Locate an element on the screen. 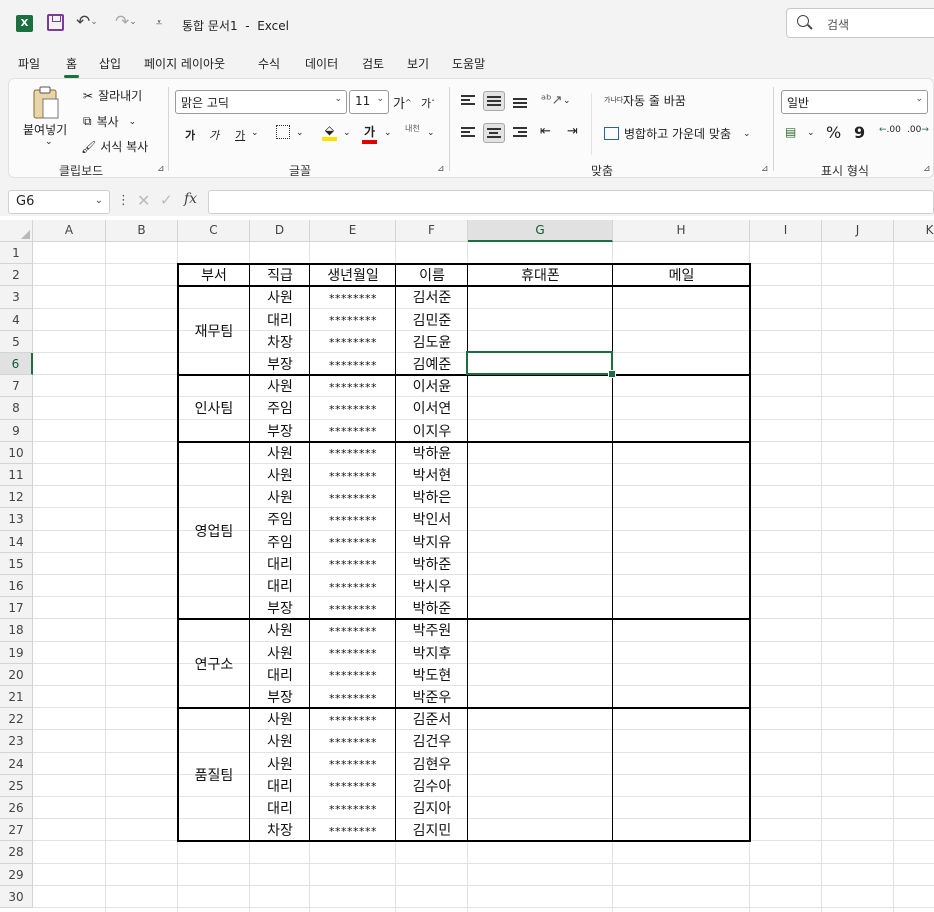  name-cell: 박하은 is located at coordinates (432, 497).